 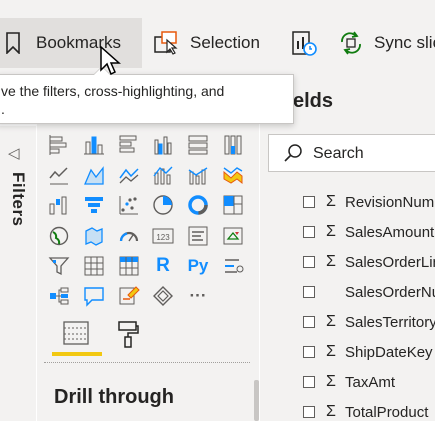 I want to click on slicer-icon, so click(x=59, y=266).